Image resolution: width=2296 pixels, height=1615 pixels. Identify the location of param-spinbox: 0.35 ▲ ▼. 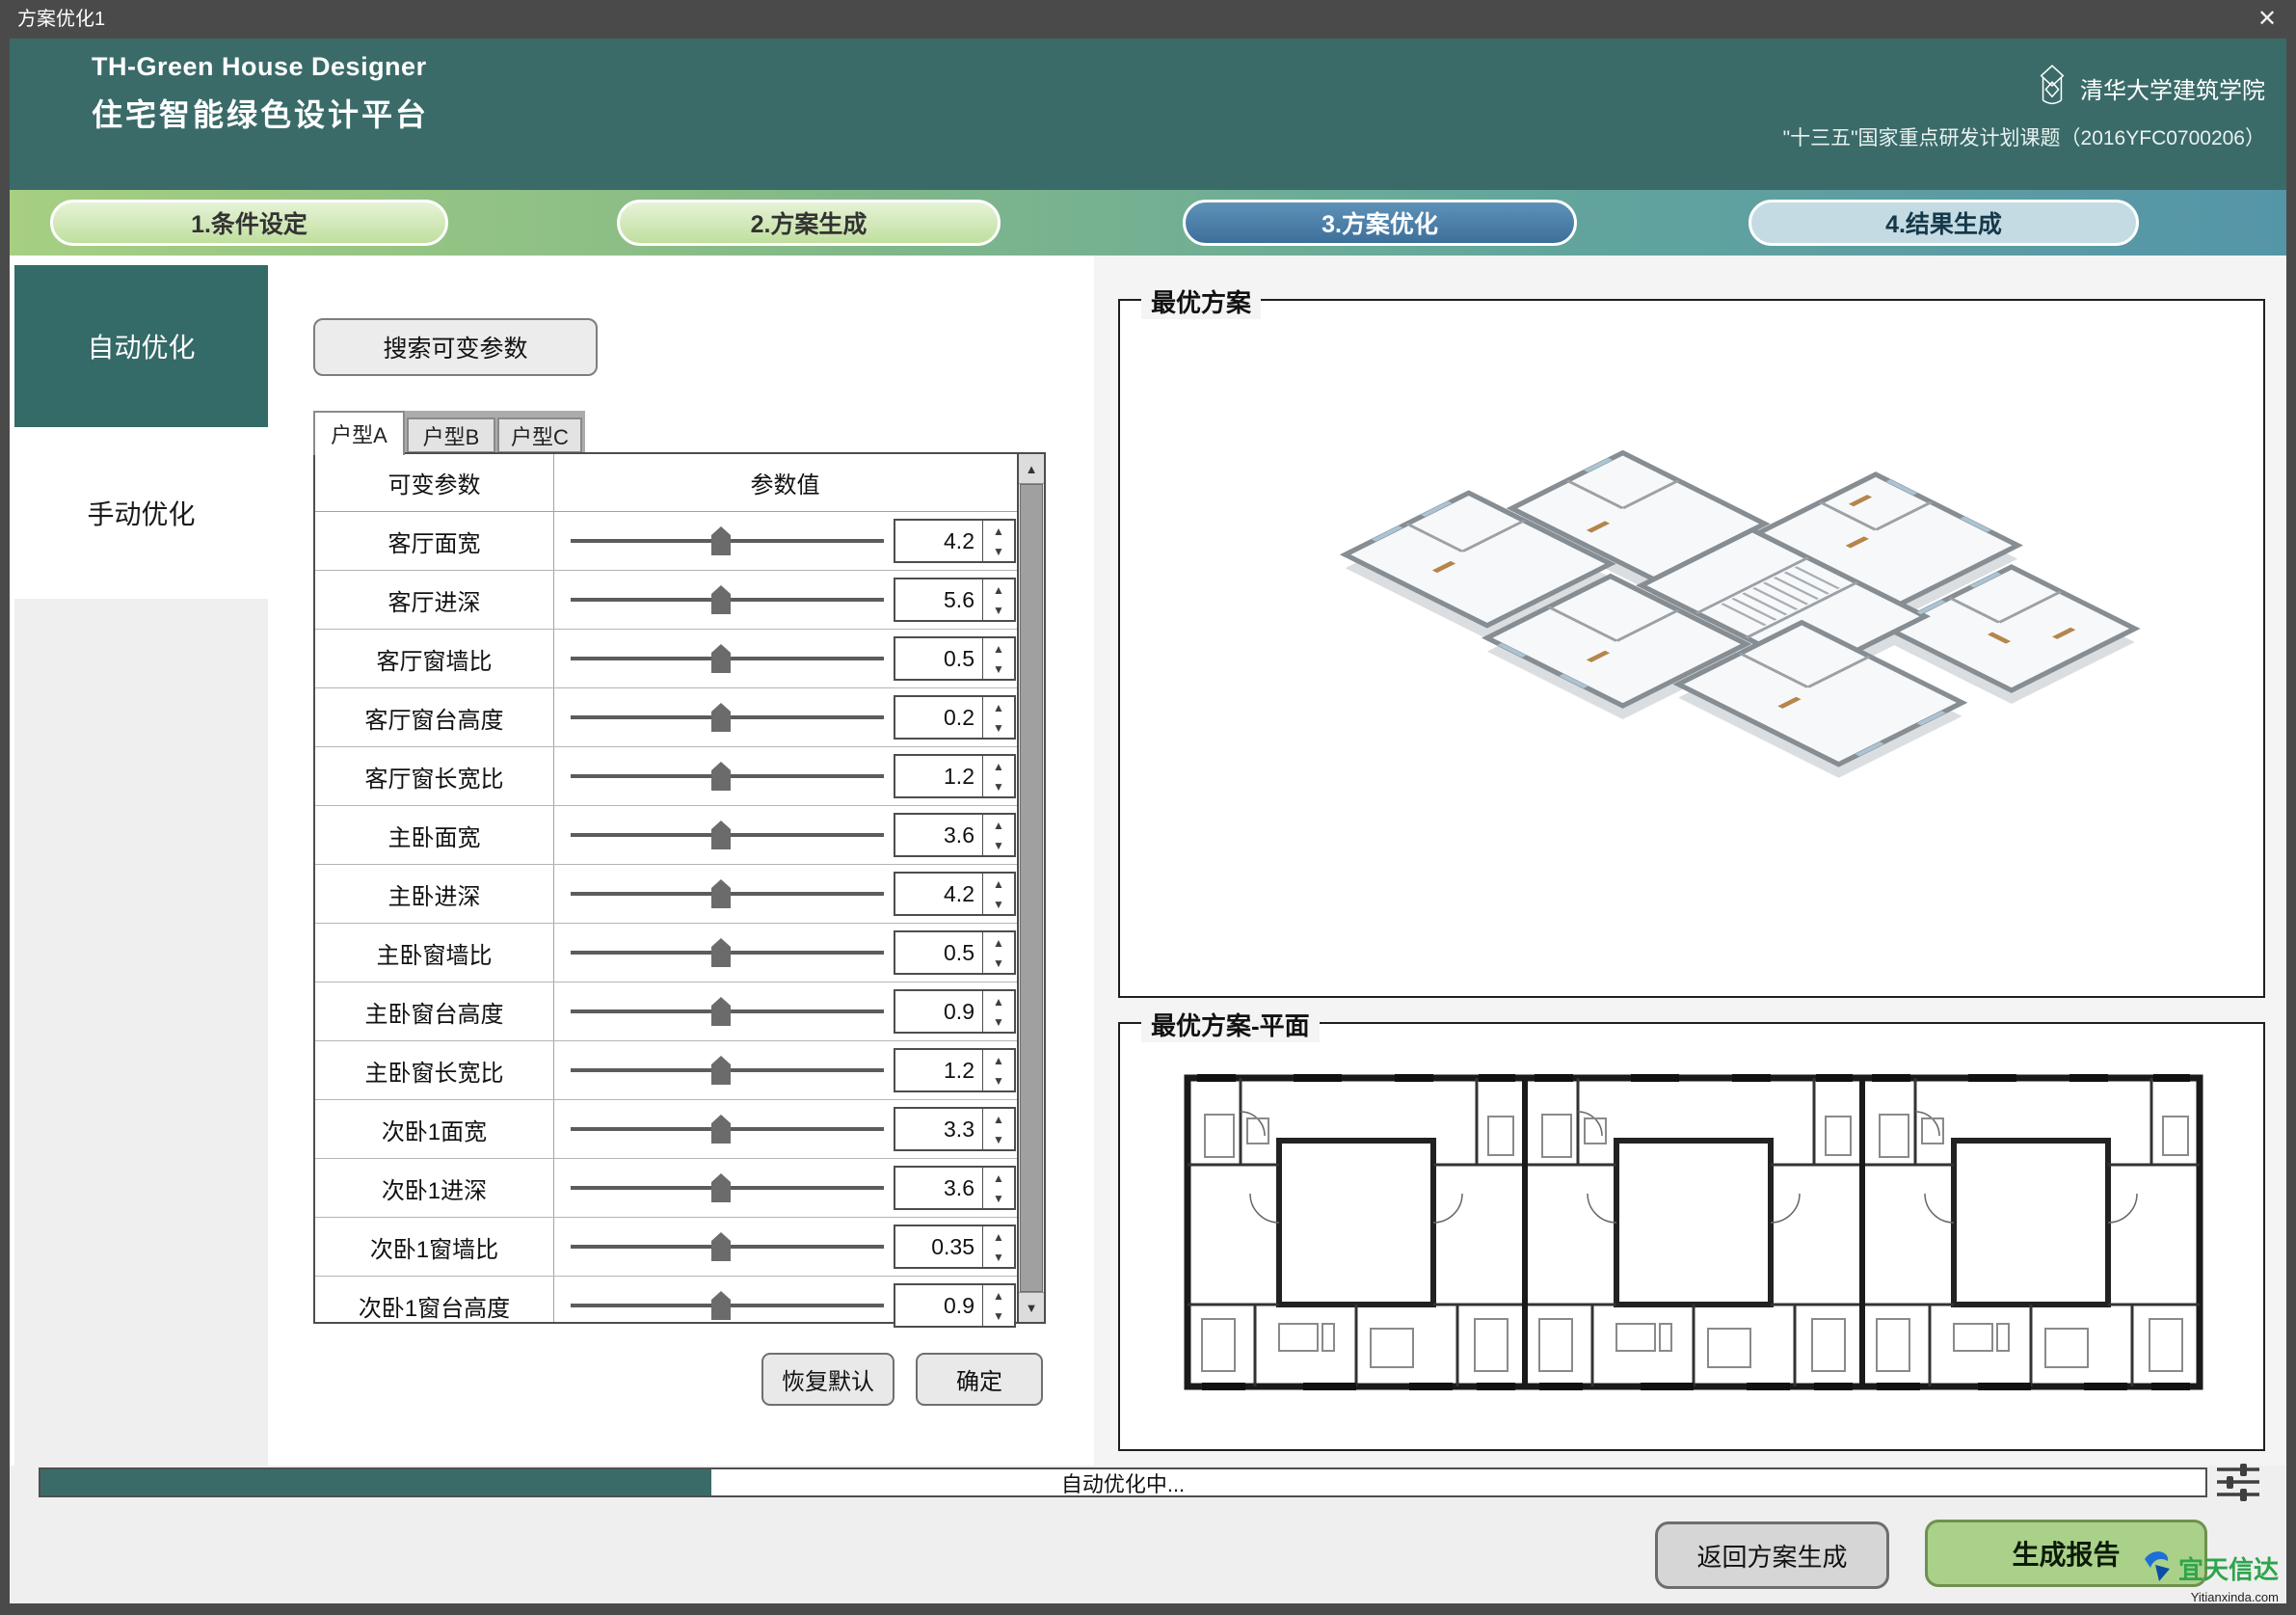
(955, 1247).